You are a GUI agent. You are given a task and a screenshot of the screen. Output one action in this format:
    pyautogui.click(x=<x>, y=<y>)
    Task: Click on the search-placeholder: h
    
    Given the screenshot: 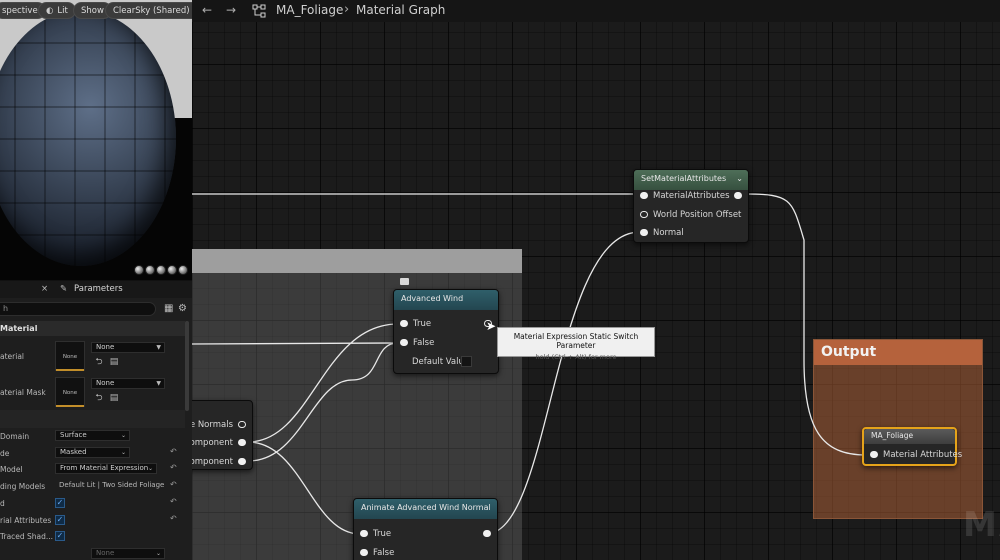 What is the action you would take?
    pyautogui.click(x=6, y=308)
    